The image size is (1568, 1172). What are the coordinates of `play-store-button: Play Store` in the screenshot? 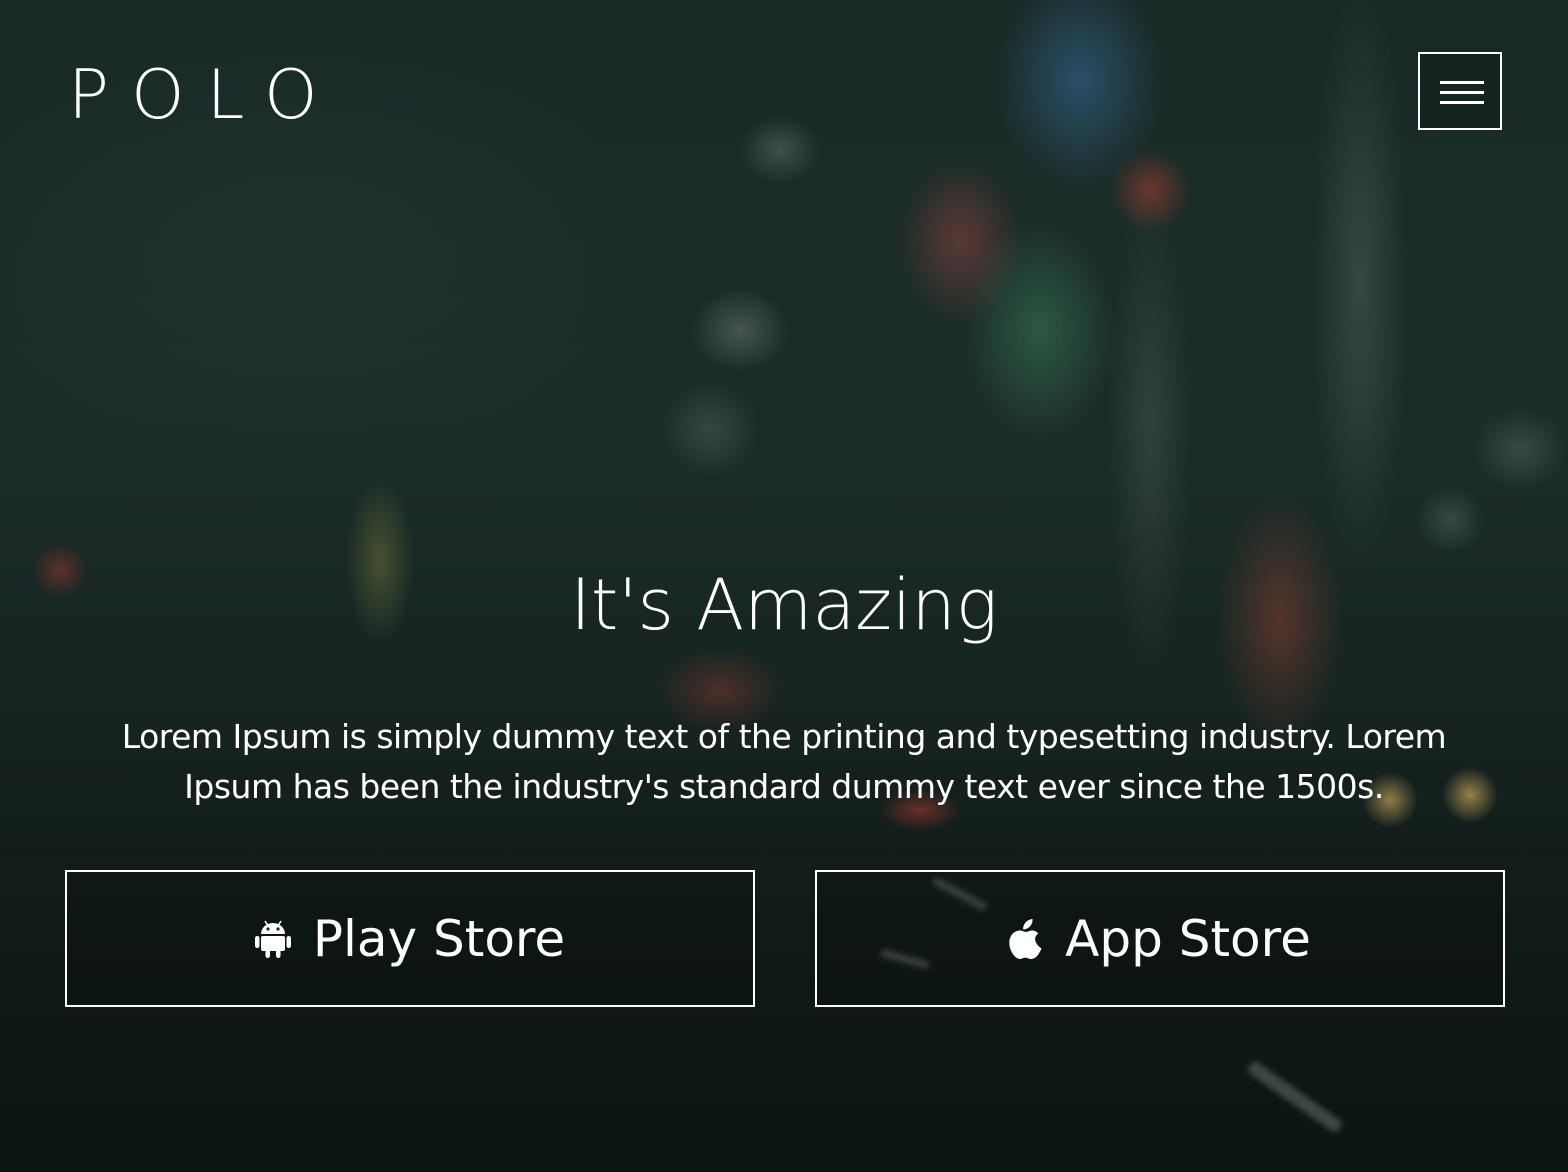 It's located at (410, 938).